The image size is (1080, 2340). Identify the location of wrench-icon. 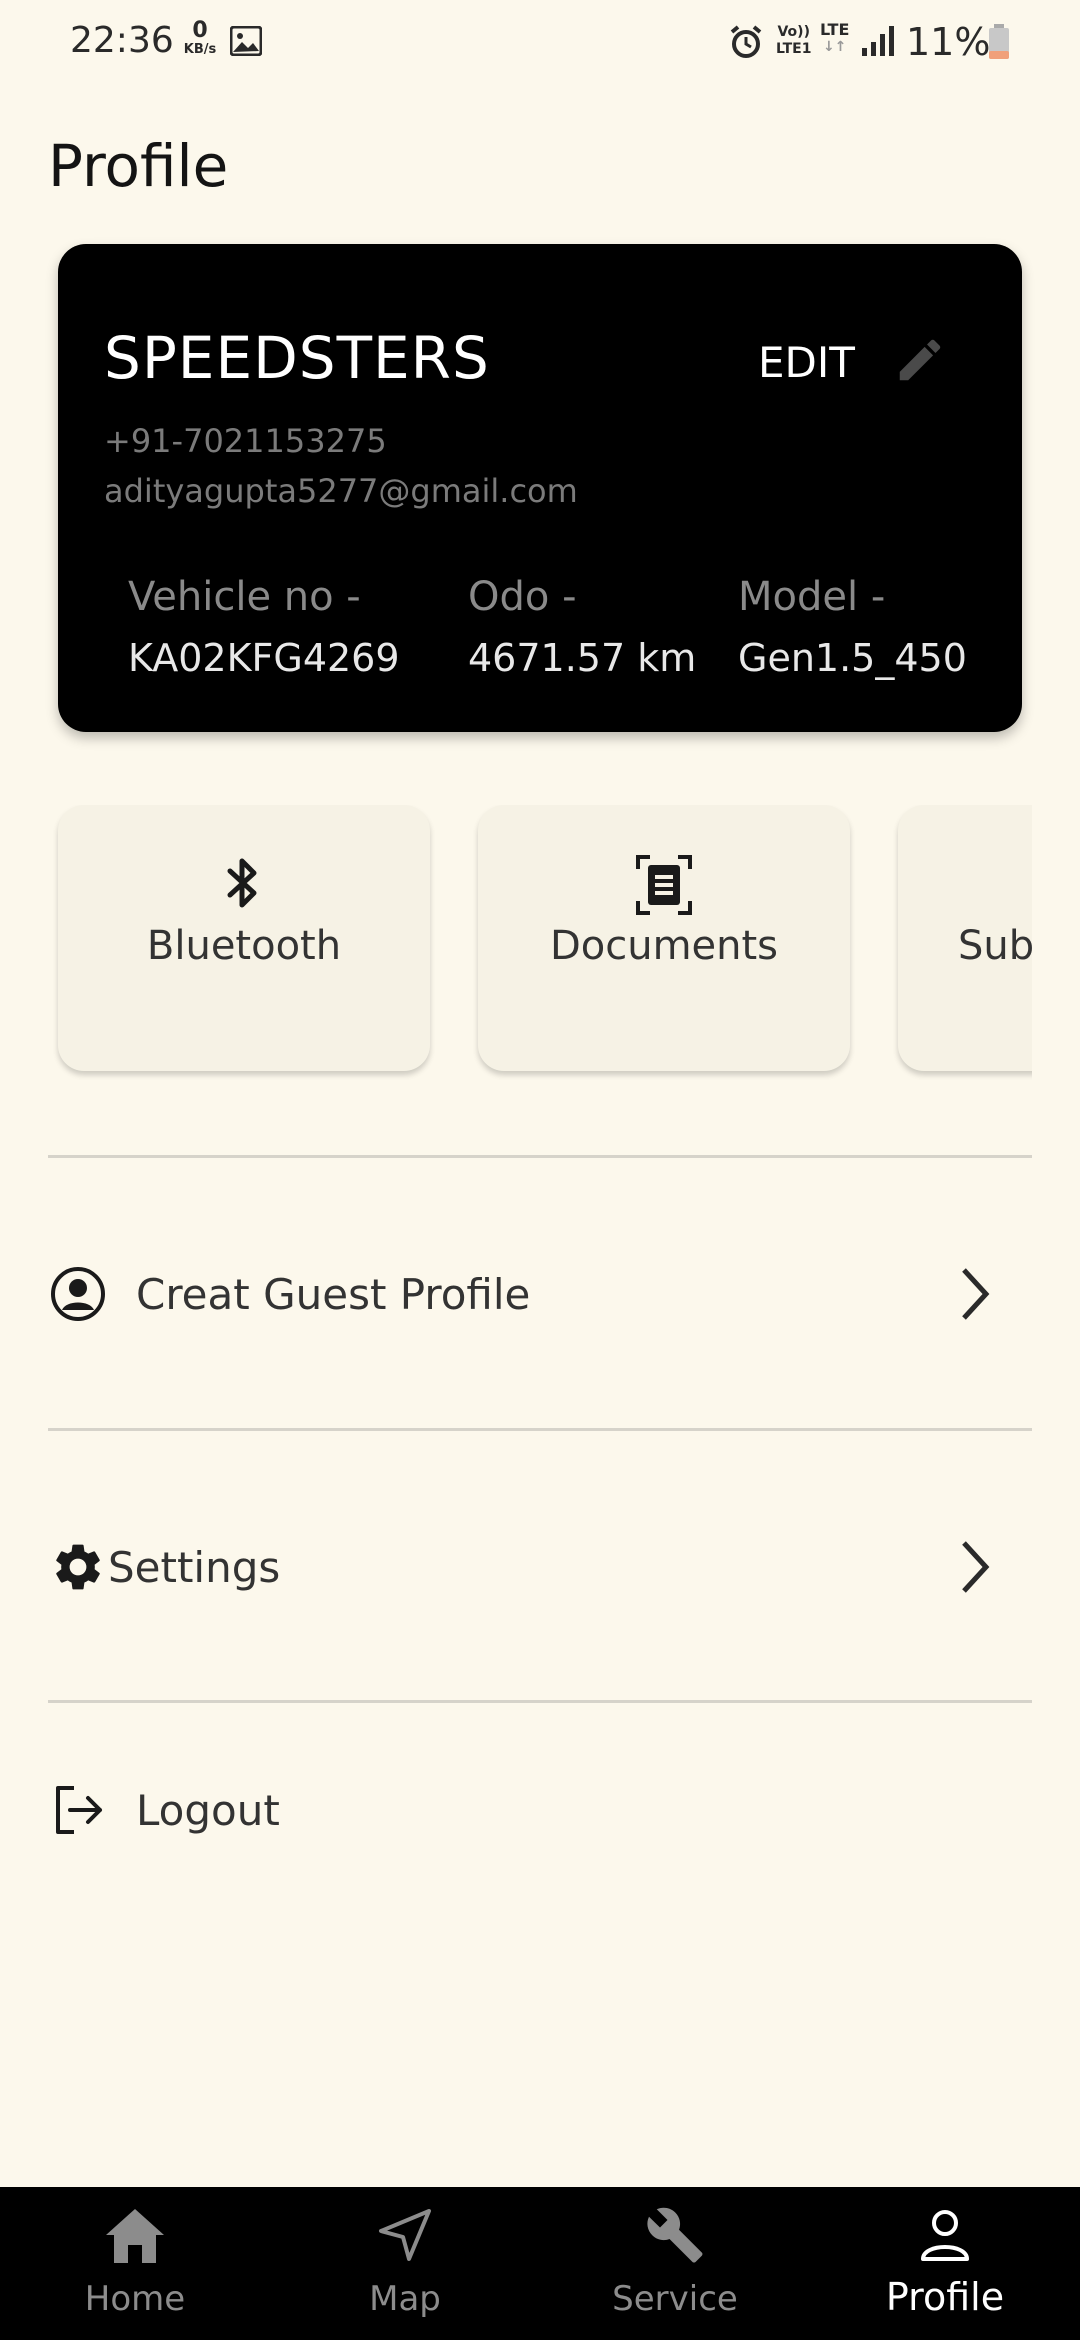
(675, 2235).